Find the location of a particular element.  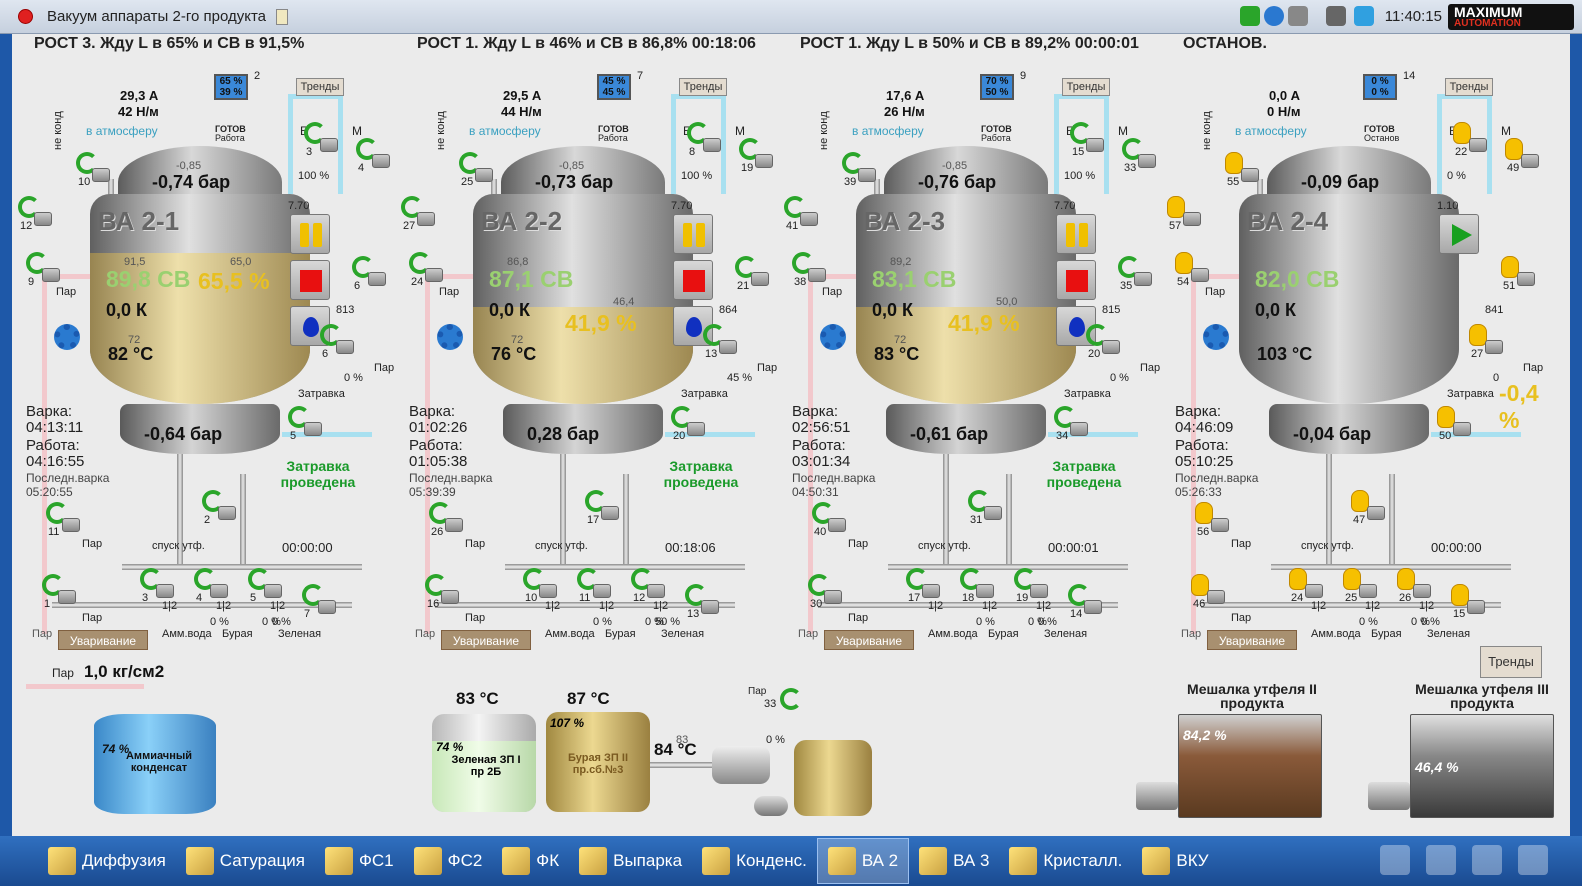

brown-syrup-tank: 107 % Бурая ЗП II пр.сб.№3 is located at coordinates (598, 762).